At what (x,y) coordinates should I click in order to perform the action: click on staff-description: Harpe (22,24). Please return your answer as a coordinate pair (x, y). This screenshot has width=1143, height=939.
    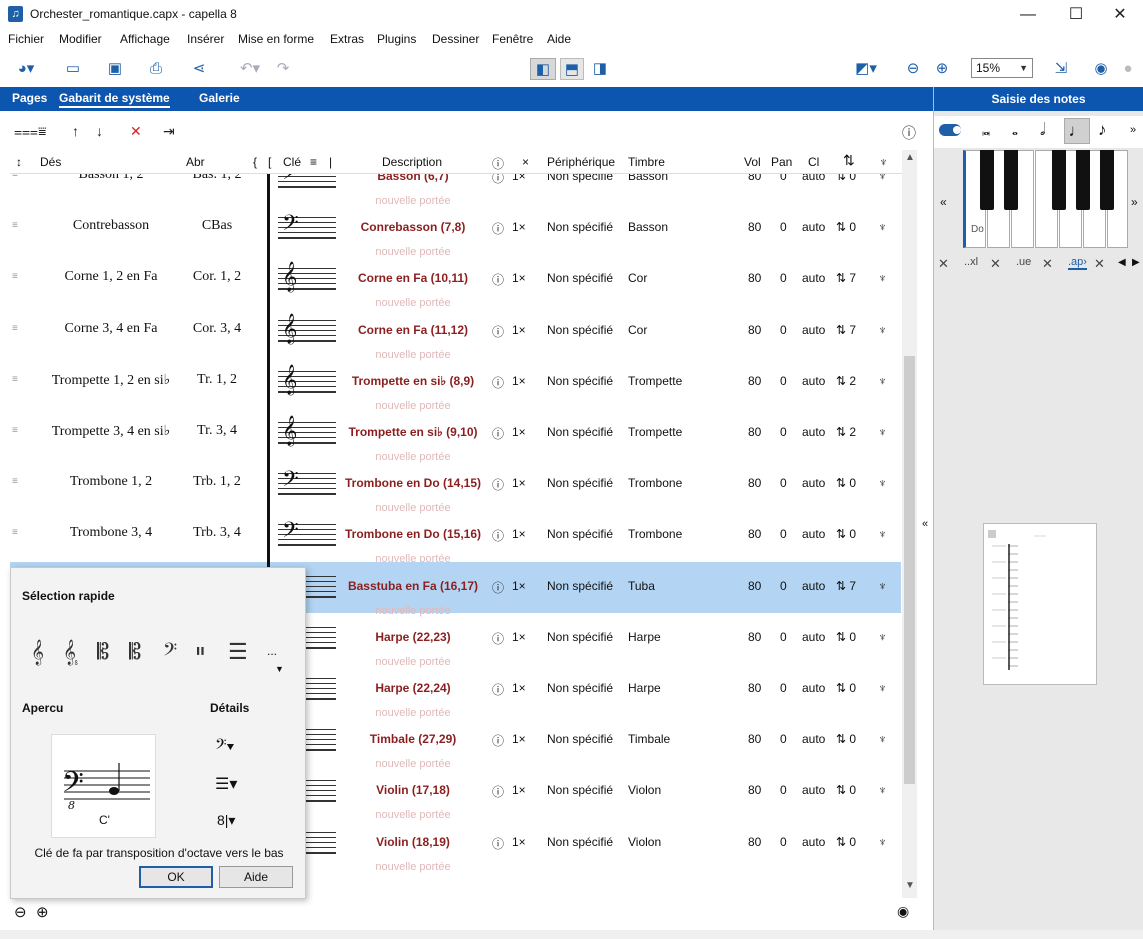
    Looking at the image, I should click on (413, 688).